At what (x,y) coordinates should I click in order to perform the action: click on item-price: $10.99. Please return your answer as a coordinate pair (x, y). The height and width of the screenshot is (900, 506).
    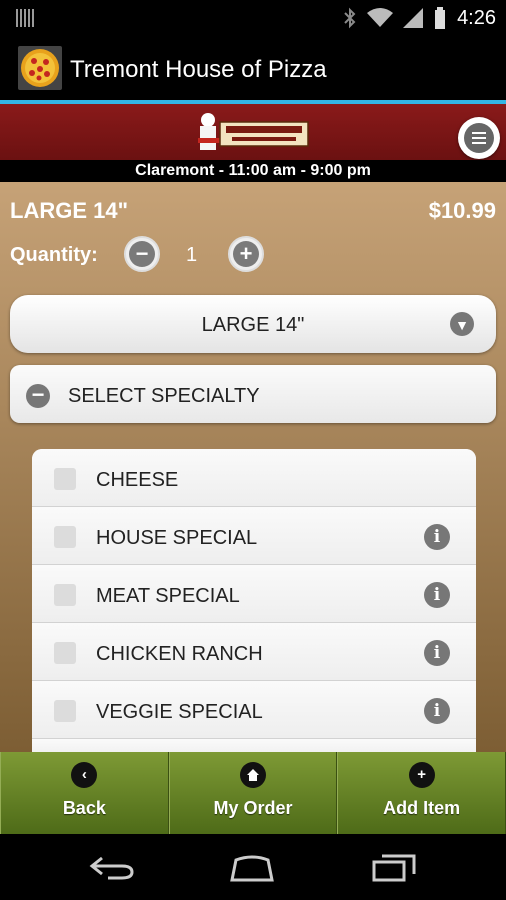
    Looking at the image, I should click on (462, 210).